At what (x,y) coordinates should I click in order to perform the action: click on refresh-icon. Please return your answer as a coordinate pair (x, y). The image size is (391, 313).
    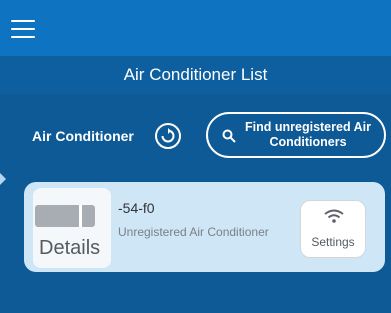
    Looking at the image, I should click on (168, 135).